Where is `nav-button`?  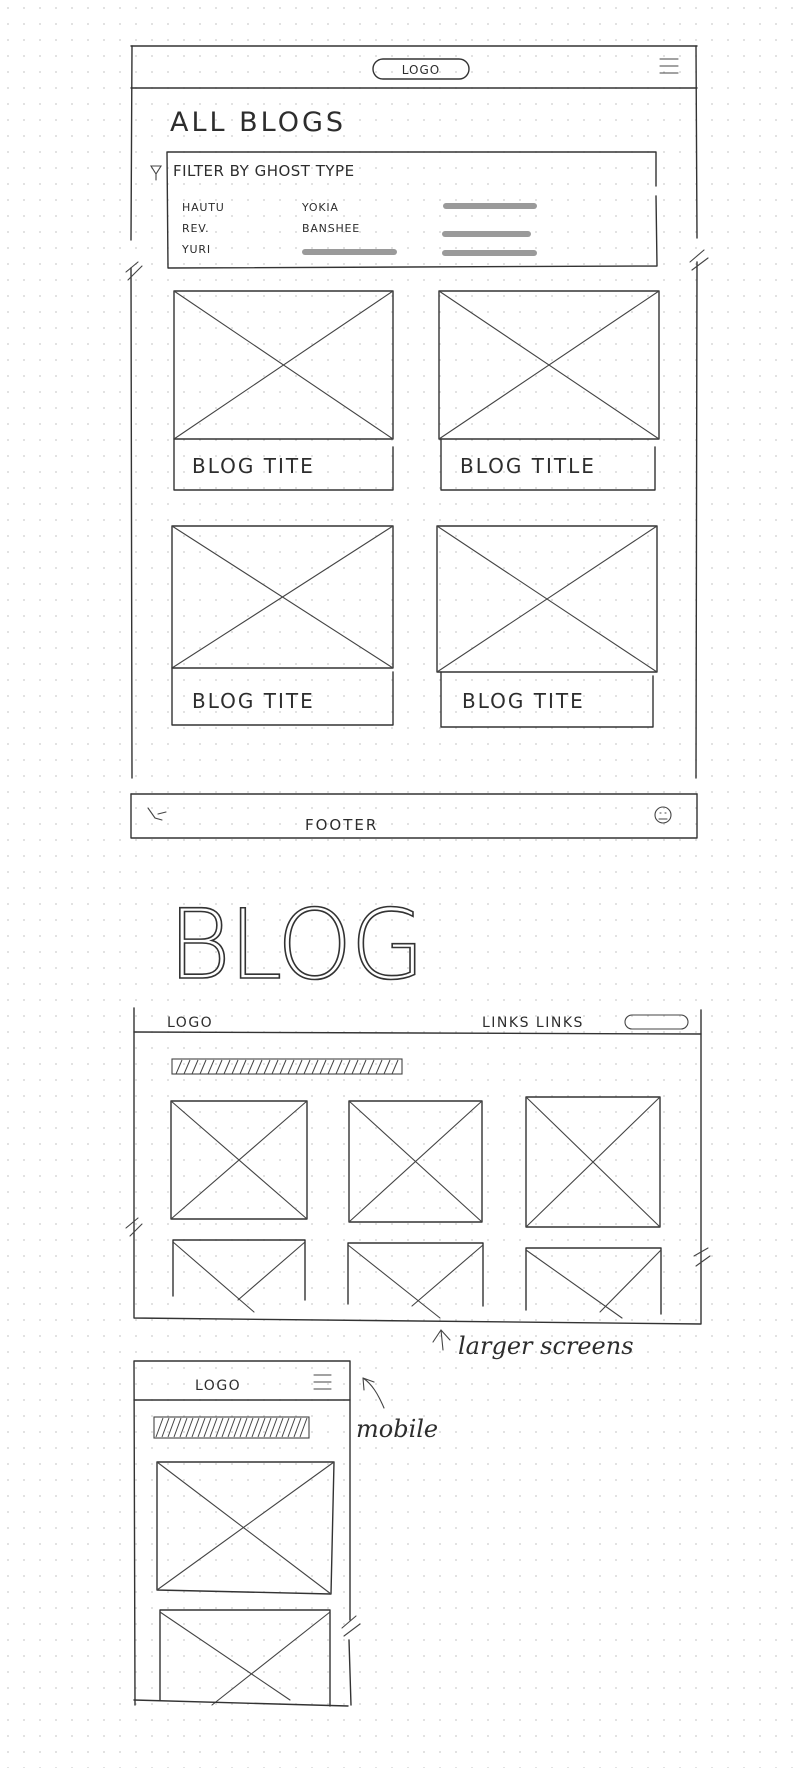
nav-button is located at coordinates (656, 1022).